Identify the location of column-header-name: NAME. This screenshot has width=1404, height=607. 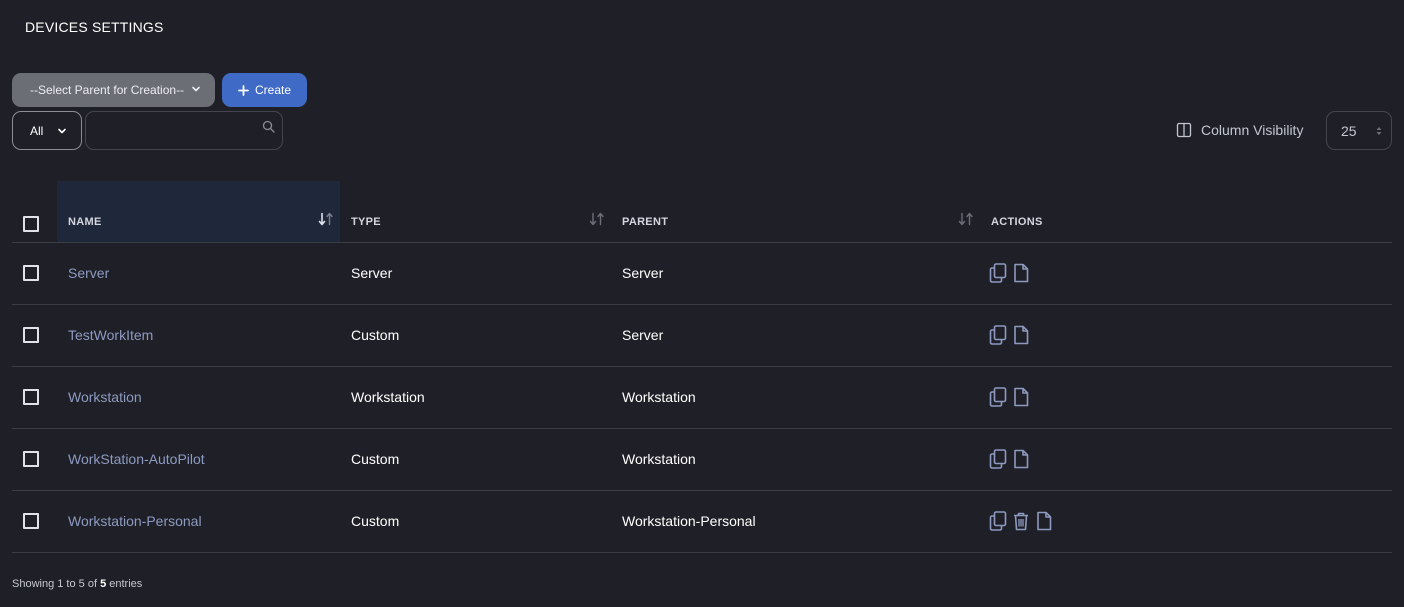
(198, 211).